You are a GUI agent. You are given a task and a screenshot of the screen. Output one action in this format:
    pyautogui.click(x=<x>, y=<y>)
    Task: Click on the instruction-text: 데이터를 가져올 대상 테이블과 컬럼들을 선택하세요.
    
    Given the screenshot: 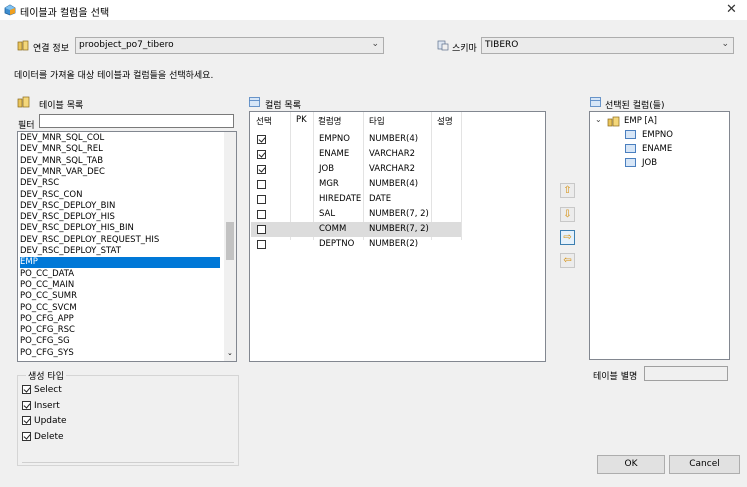 What is the action you would take?
    pyautogui.click(x=114, y=76)
    